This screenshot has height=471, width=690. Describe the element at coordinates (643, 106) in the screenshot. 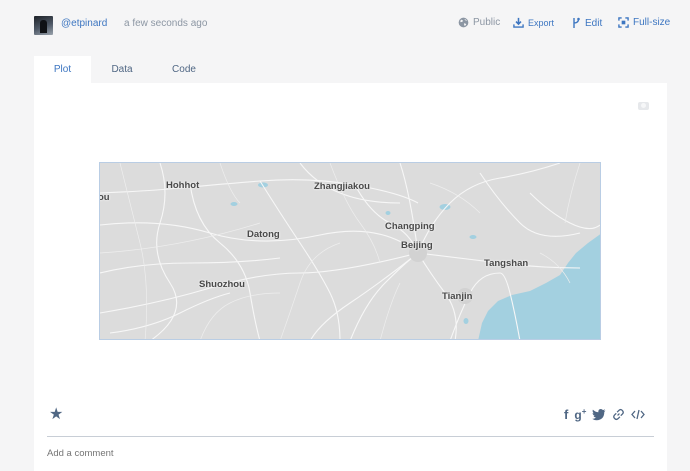

I see `camera-icon` at that location.